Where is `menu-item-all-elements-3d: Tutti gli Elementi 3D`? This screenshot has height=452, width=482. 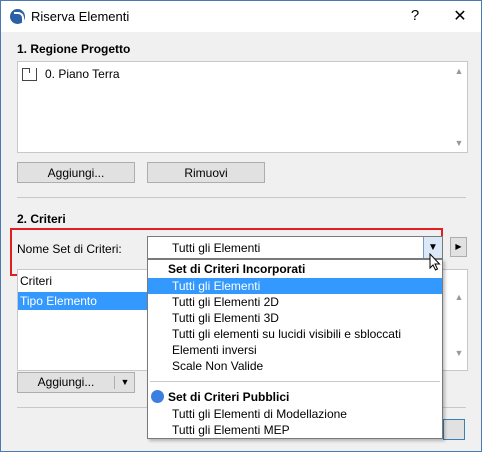 menu-item-all-elements-3d: Tutti gli Elementi 3D is located at coordinates (295, 318).